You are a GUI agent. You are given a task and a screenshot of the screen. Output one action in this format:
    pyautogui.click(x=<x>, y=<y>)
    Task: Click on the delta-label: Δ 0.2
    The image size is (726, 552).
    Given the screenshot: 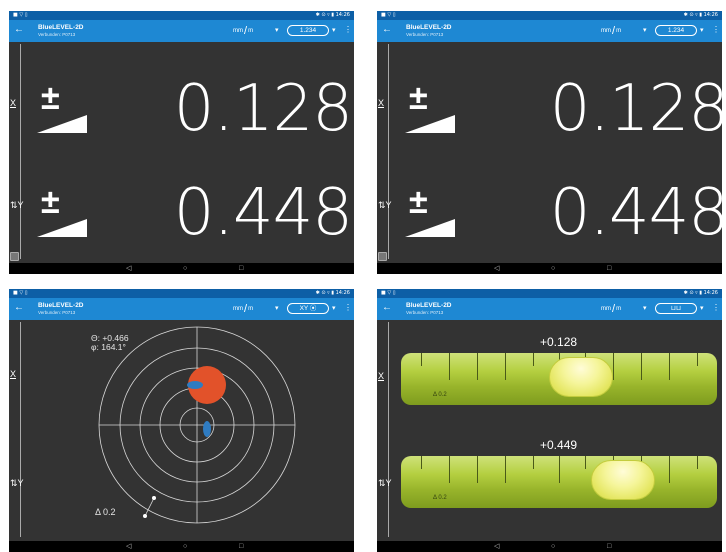 What is the action you would take?
    pyautogui.click(x=105, y=512)
    